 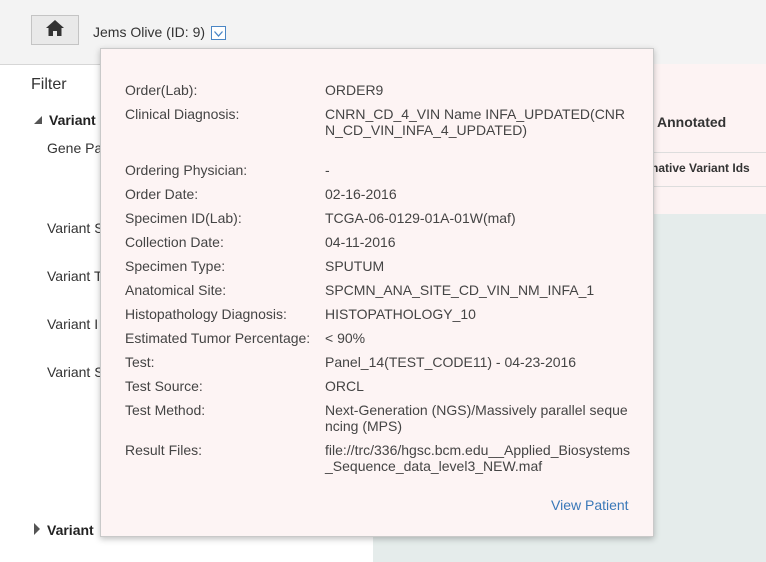 I want to click on detail-label: Estimated Tumor Percentage:, so click(x=218, y=338).